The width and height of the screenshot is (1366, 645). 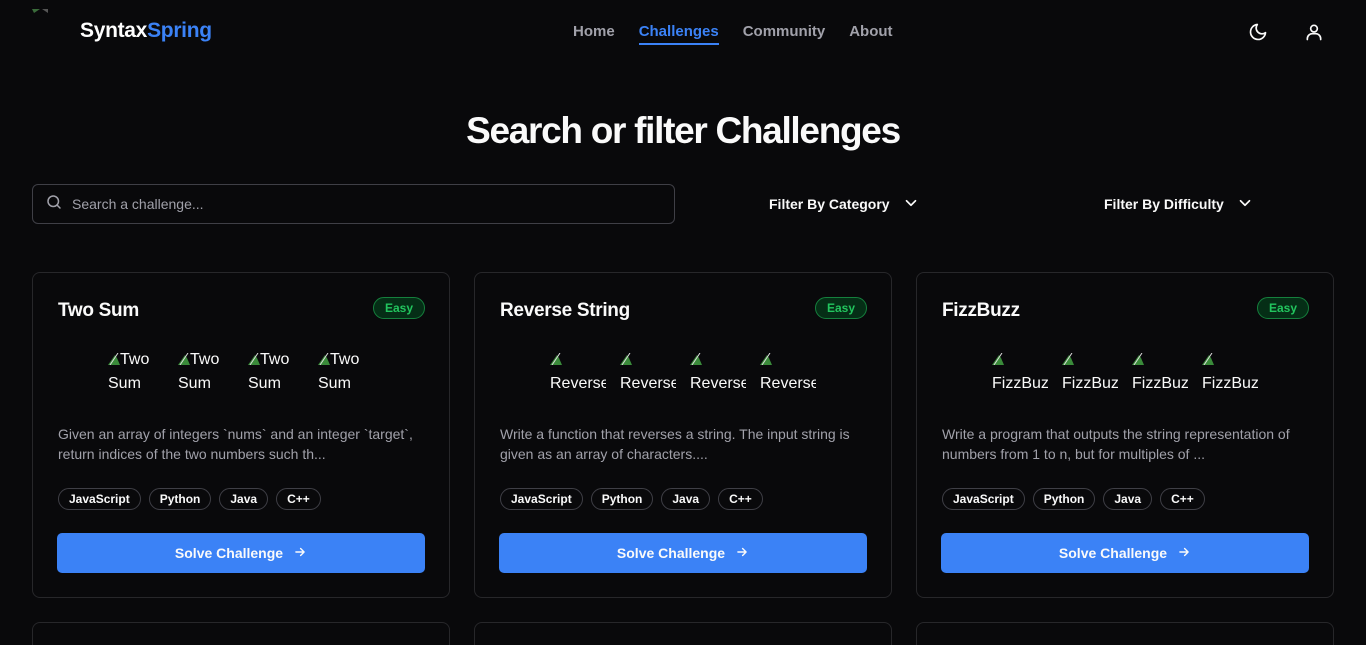 I want to click on nav-home: Home, so click(x=594, y=34).